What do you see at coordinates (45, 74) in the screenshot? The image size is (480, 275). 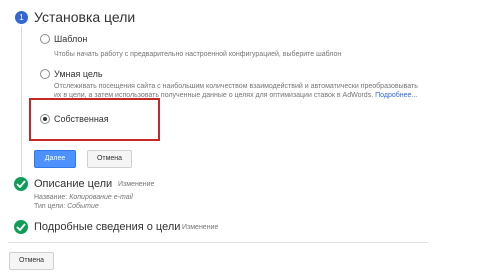 I see `radio-smart-goal` at bounding box center [45, 74].